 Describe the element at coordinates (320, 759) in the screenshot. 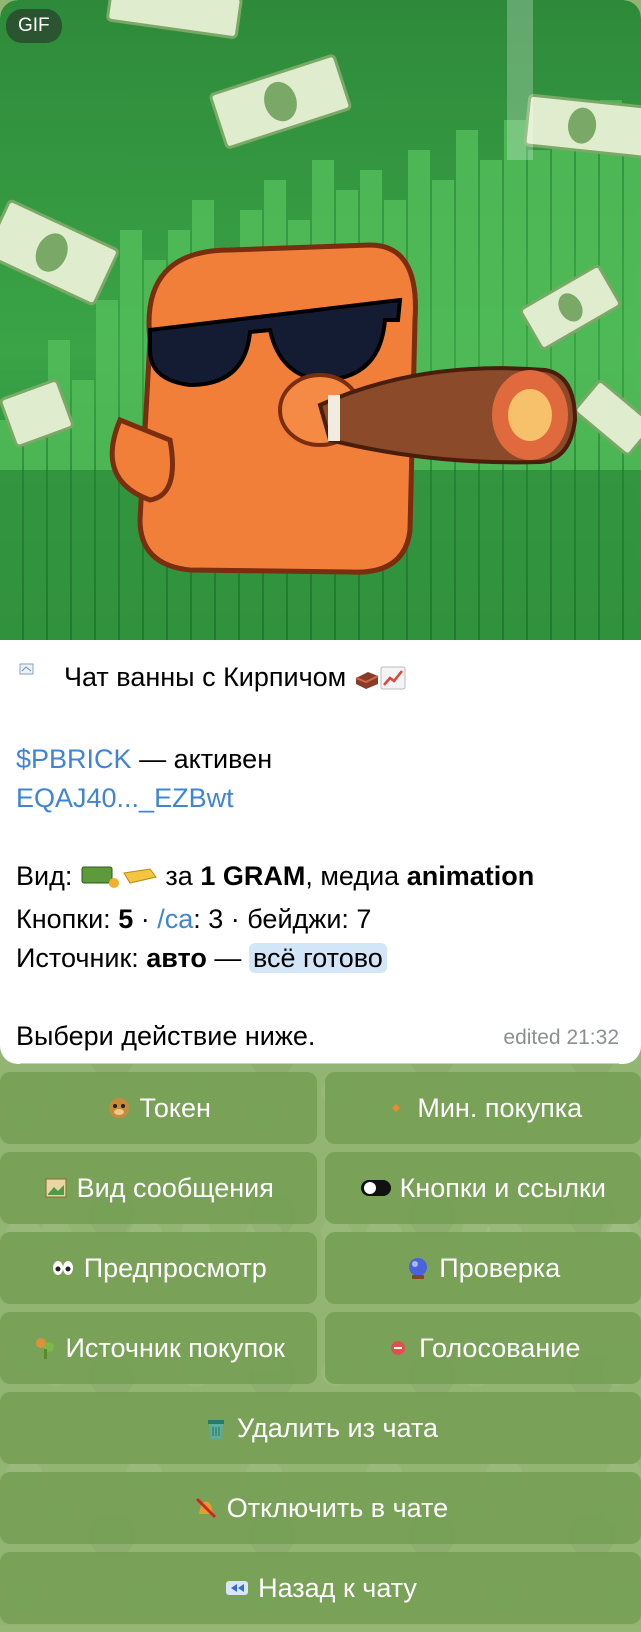

I see `token-line: $PBRICK — активен` at that location.